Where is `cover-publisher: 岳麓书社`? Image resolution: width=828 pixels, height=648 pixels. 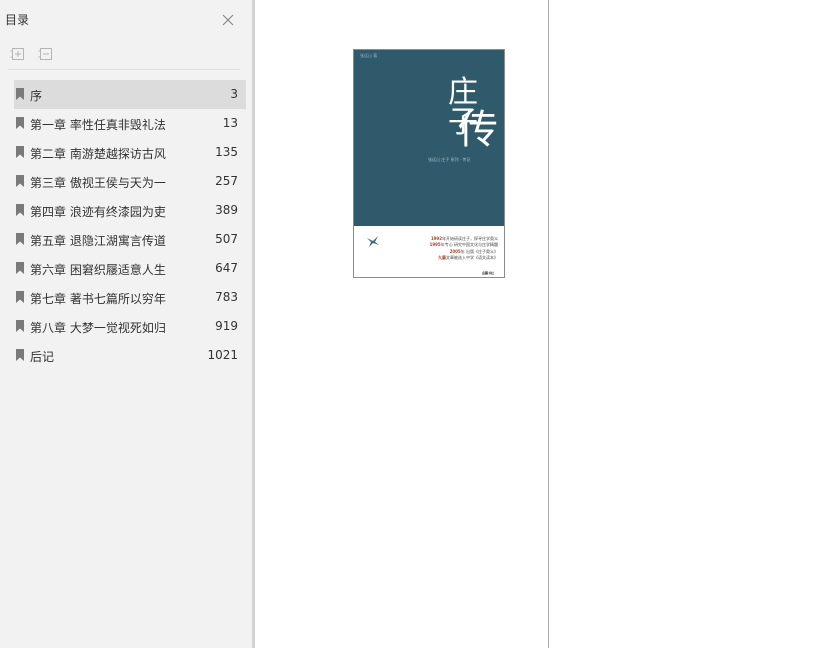
cover-publisher: 岳麓书社 is located at coordinates (487, 273).